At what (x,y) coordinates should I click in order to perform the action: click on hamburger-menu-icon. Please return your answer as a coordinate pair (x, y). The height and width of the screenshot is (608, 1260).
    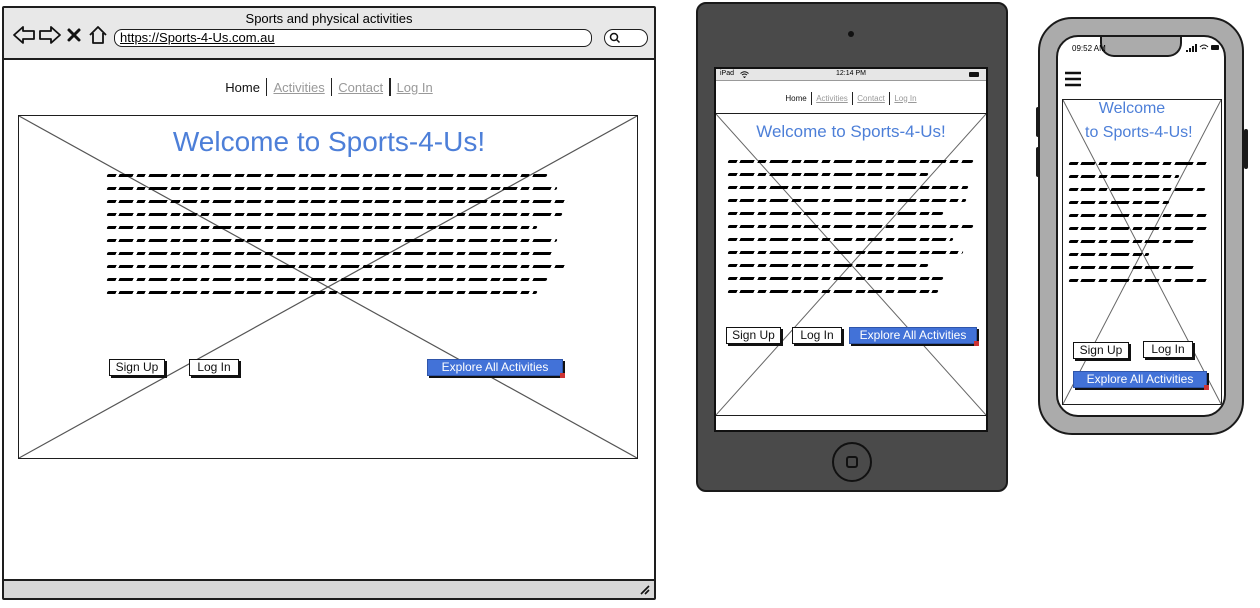
    Looking at the image, I should click on (1073, 79).